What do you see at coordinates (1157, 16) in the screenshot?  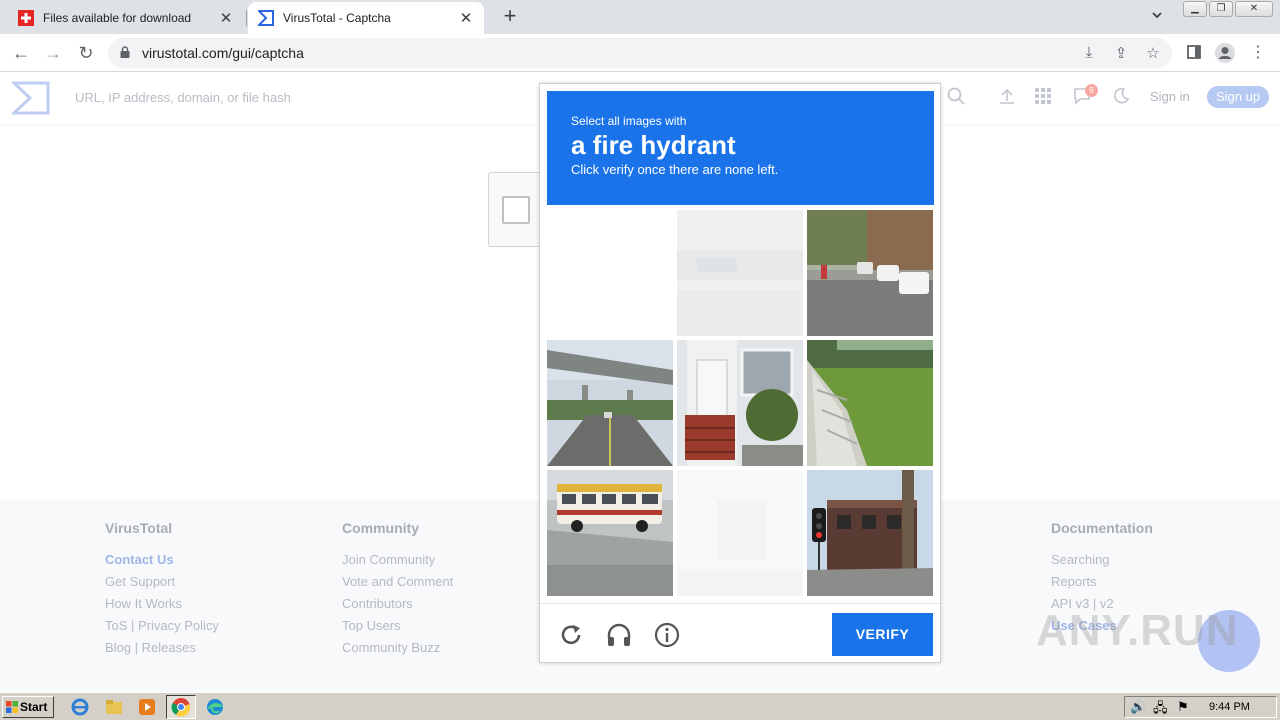 I see `chevron-down-icon` at bounding box center [1157, 16].